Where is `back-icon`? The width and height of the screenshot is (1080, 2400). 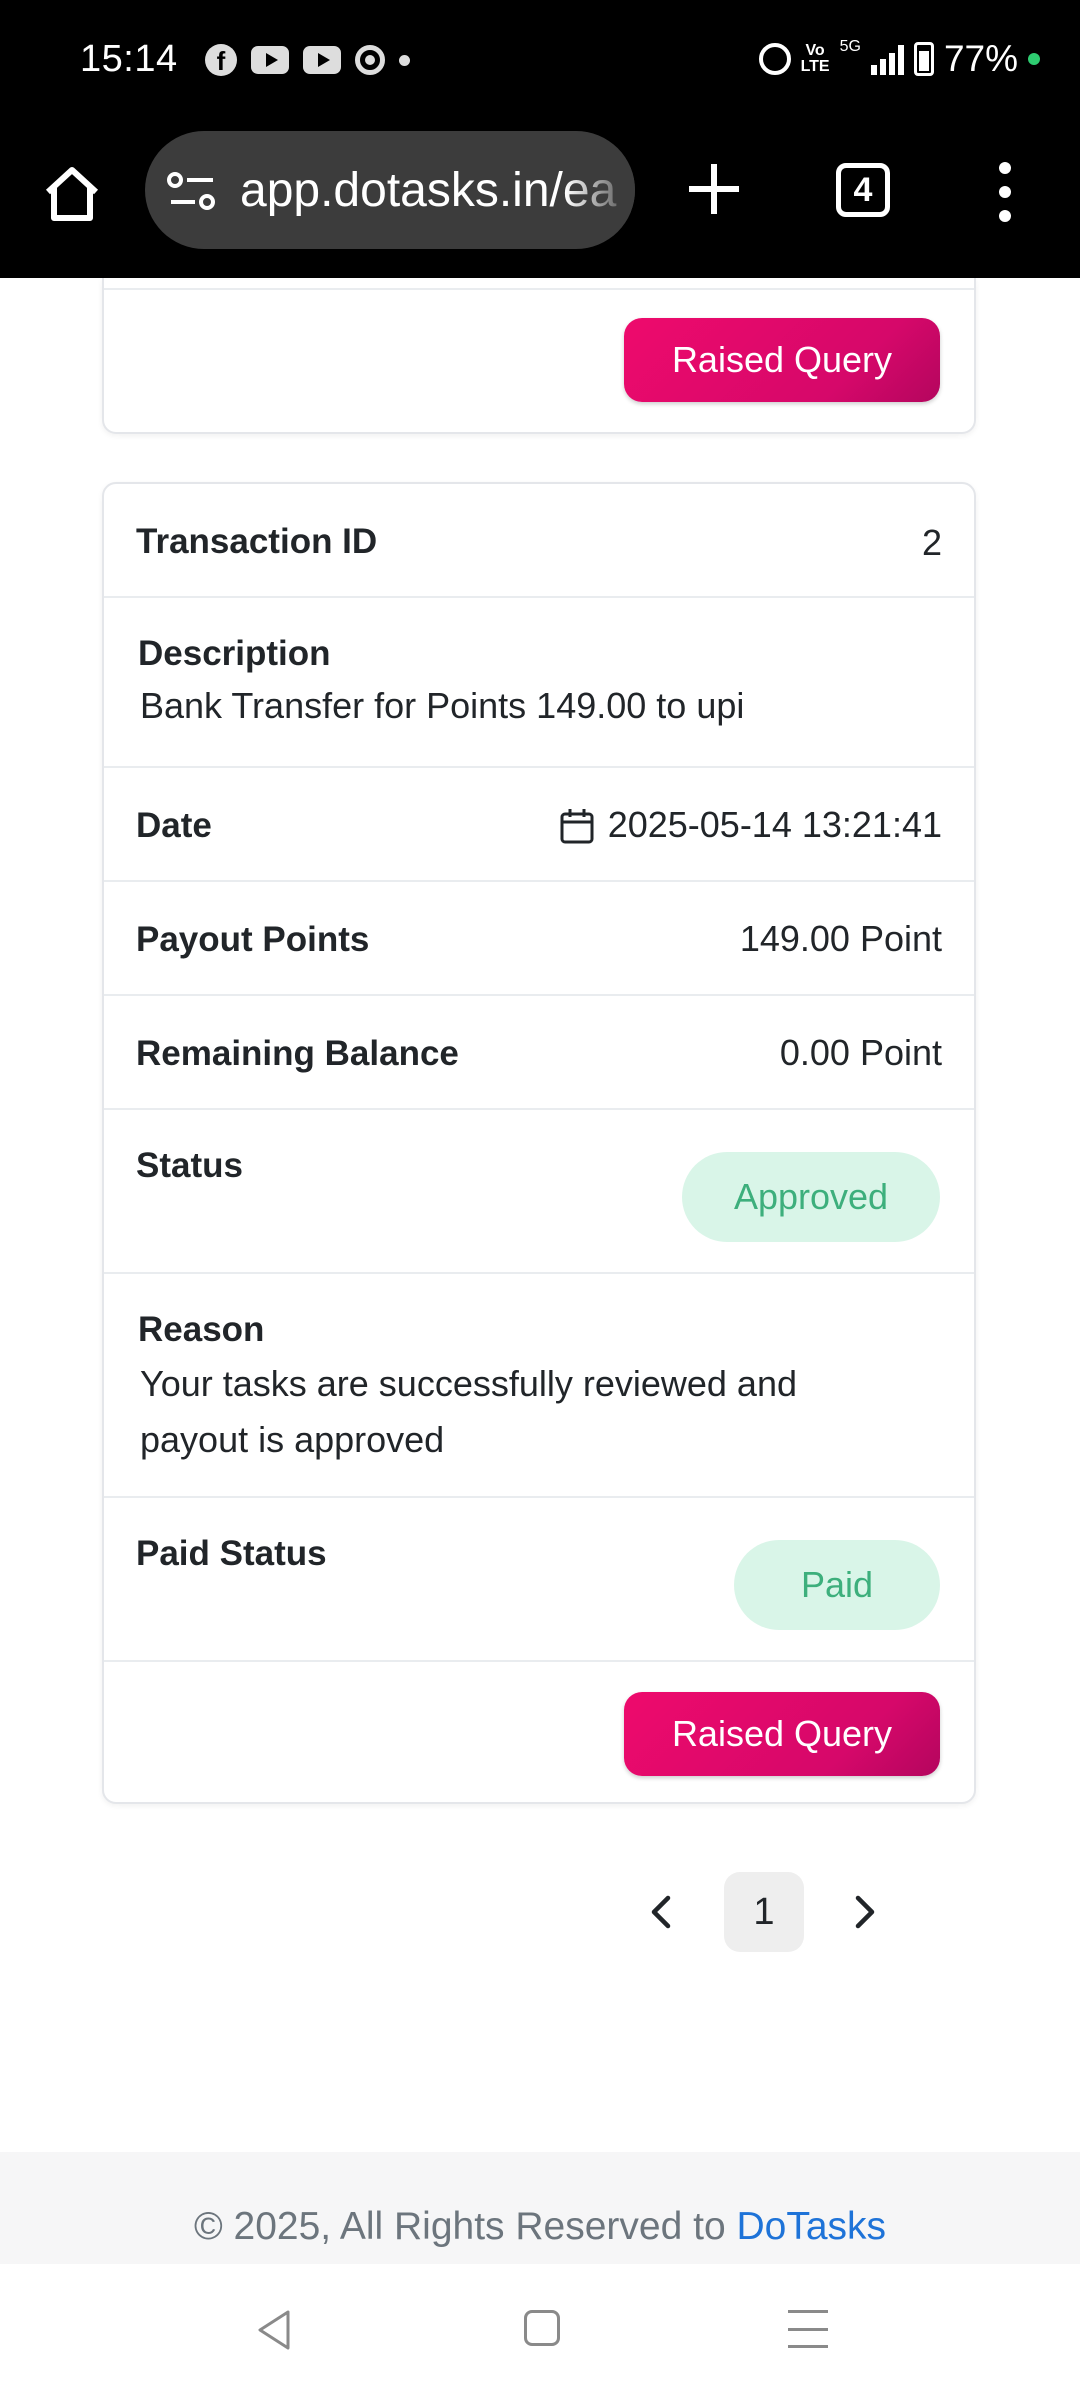 back-icon is located at coordinates (274, 2330).